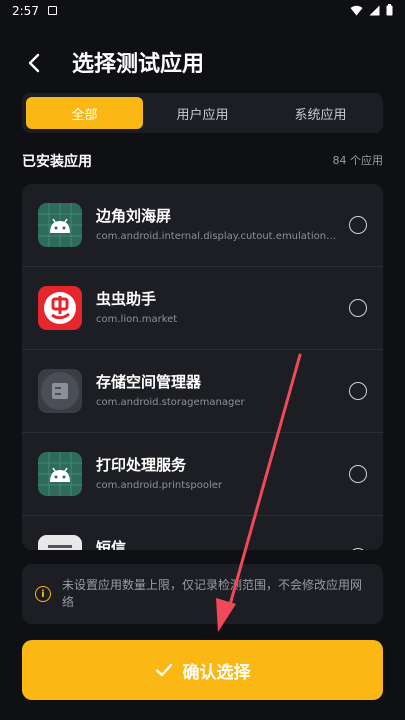  Describe the element at coordinates (170, 402) in the screenshot. I see `app-package: com.android.storagemanager` at that location.